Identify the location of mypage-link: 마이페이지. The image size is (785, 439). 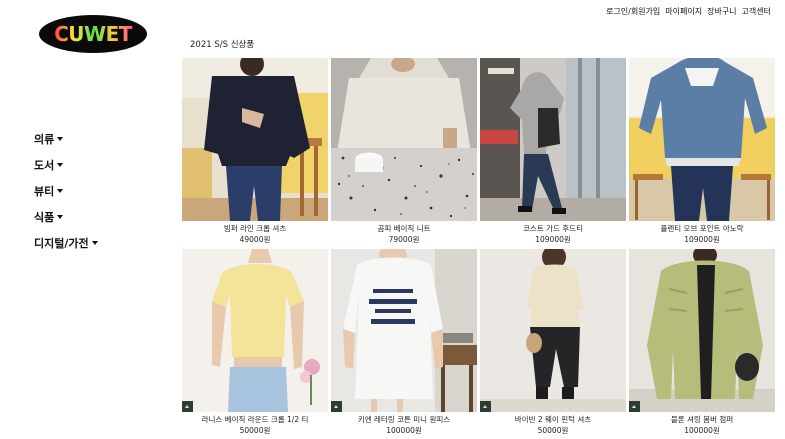
(683, 11).